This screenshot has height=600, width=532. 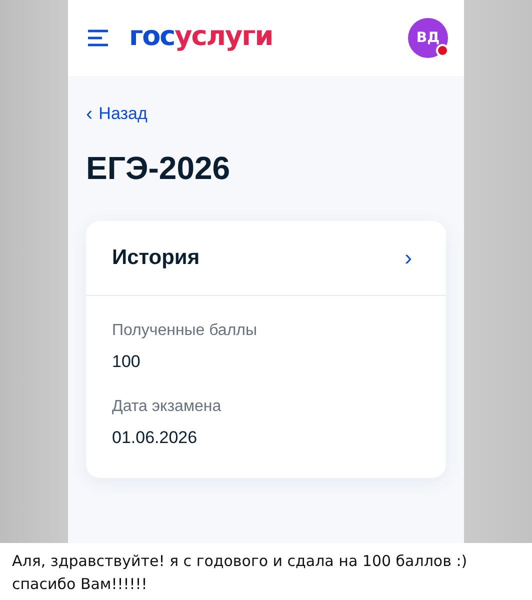 I want to click on menu-icon, so click(x=98, y=38).